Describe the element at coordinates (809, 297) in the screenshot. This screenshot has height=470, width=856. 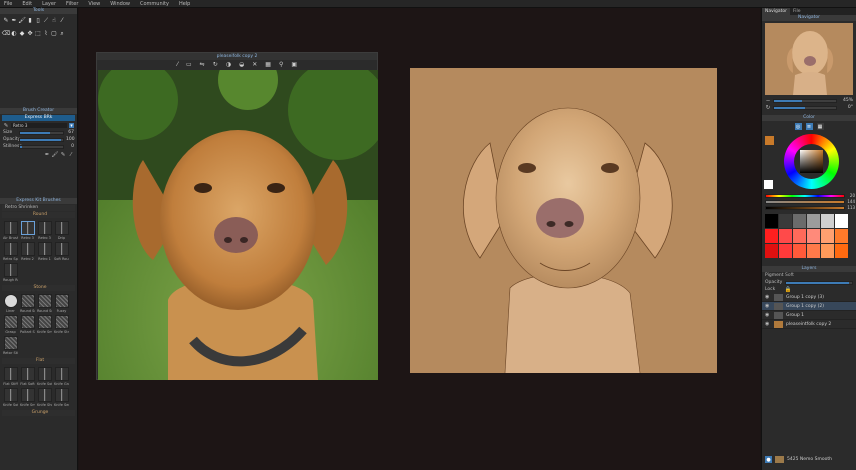
I see `layer-row: ◉ Group 1 copy (3)` at that location.